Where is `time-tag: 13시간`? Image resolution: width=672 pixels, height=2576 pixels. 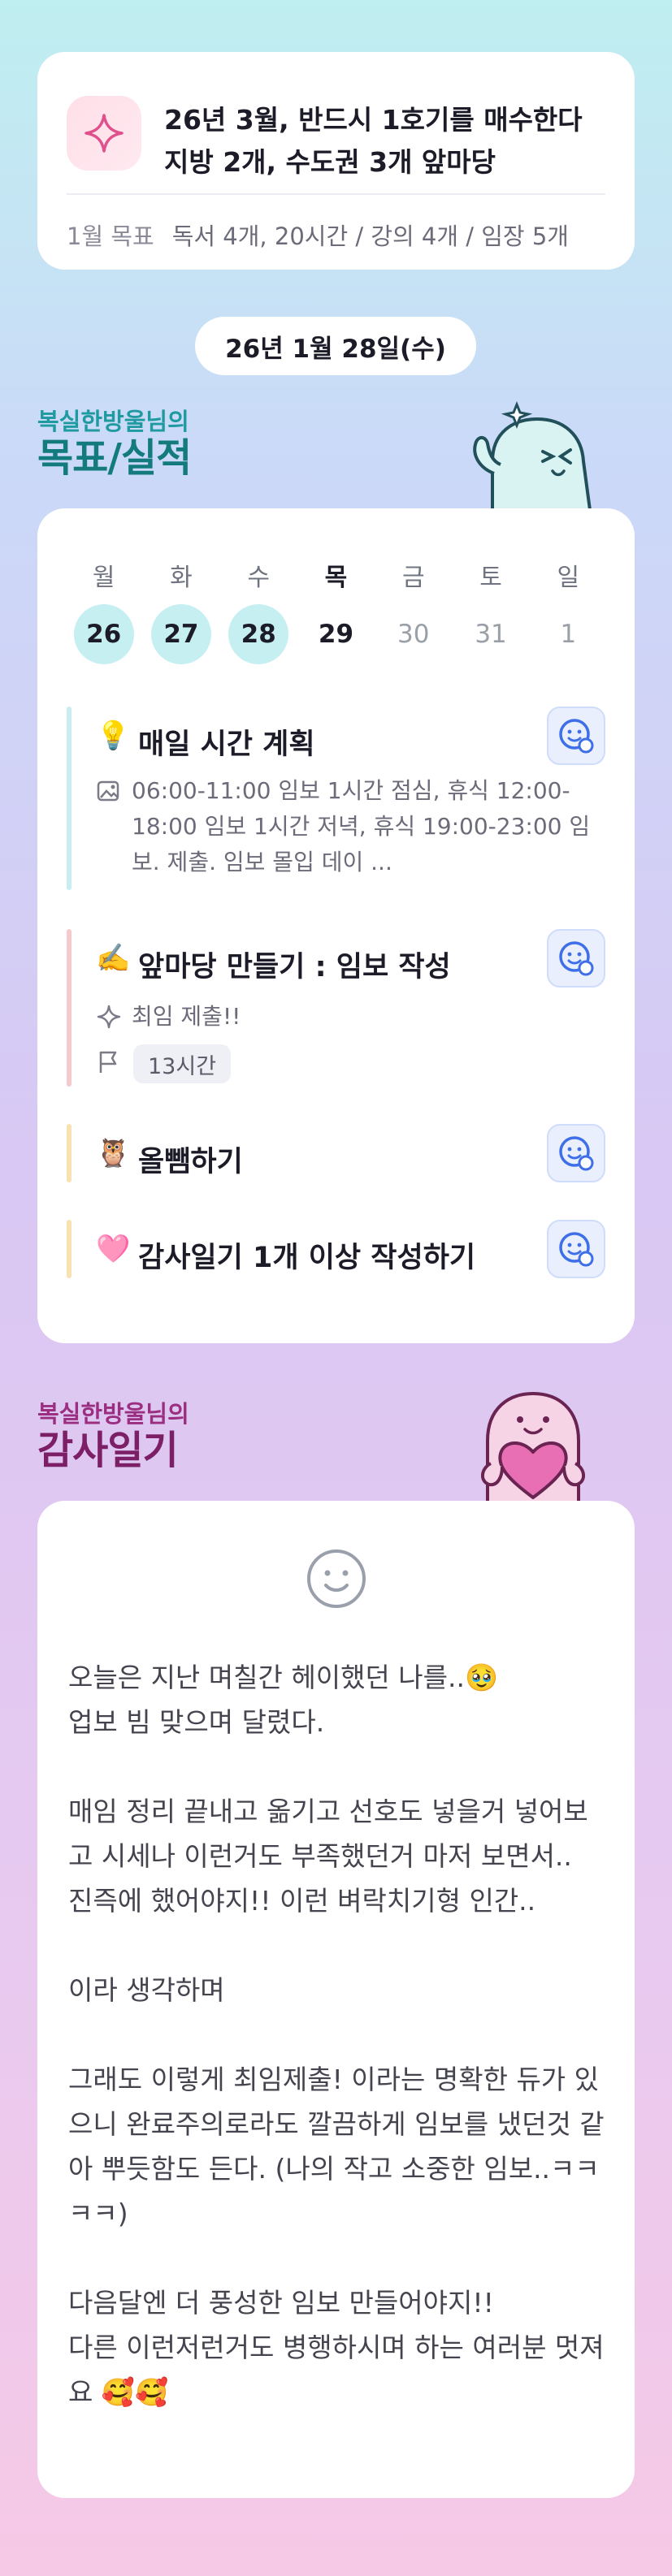
time-tag: 13시간 is located at coordinates (182, 1063).